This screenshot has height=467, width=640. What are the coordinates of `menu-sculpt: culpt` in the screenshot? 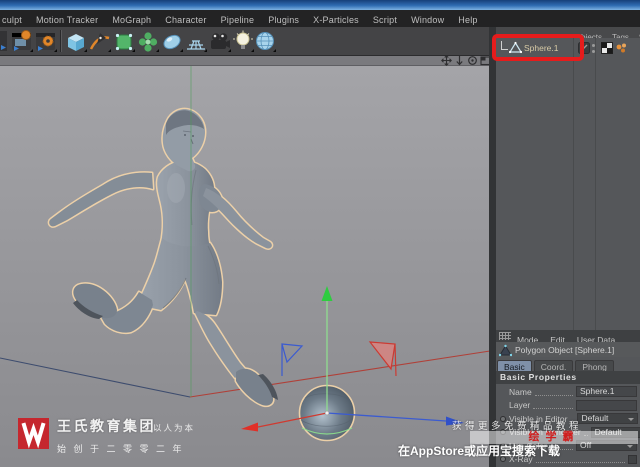 It's located at (14, 19).